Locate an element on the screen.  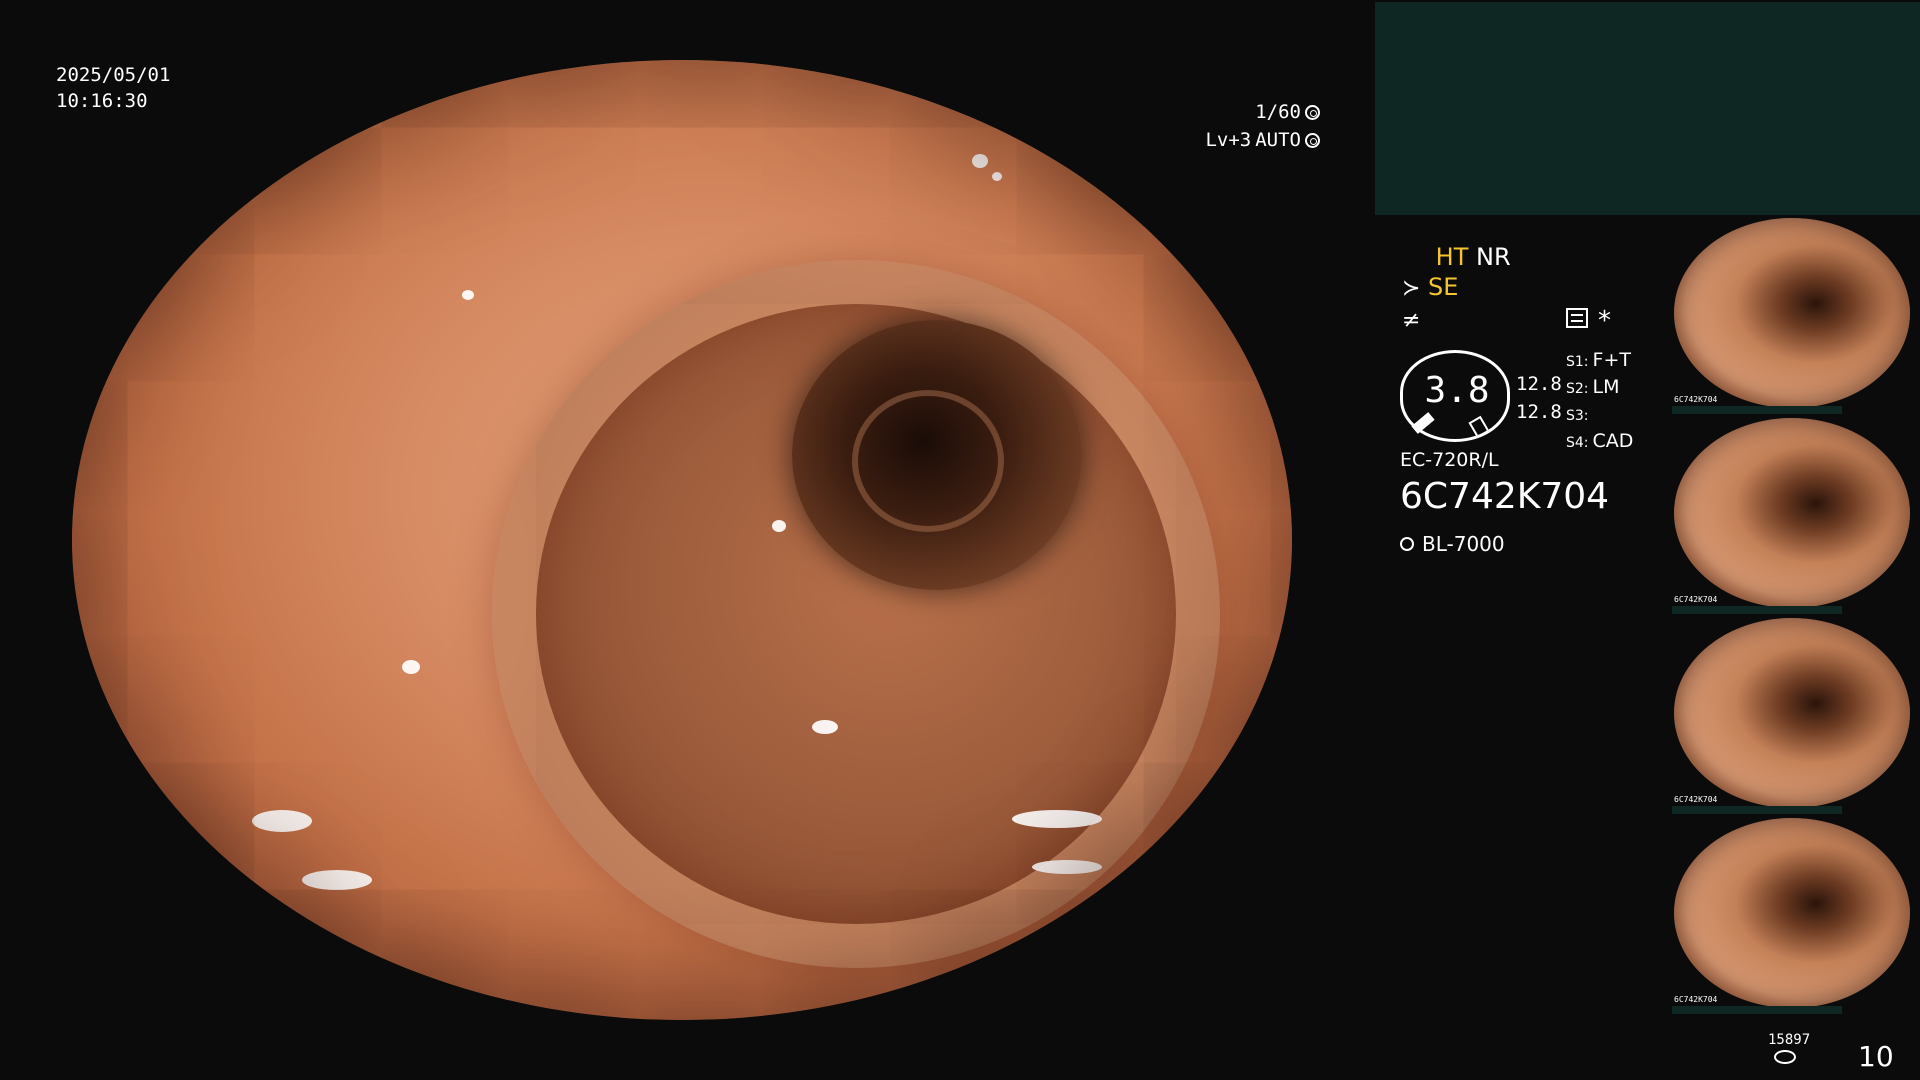
settings-icon is located at coordinates (1577, 318).